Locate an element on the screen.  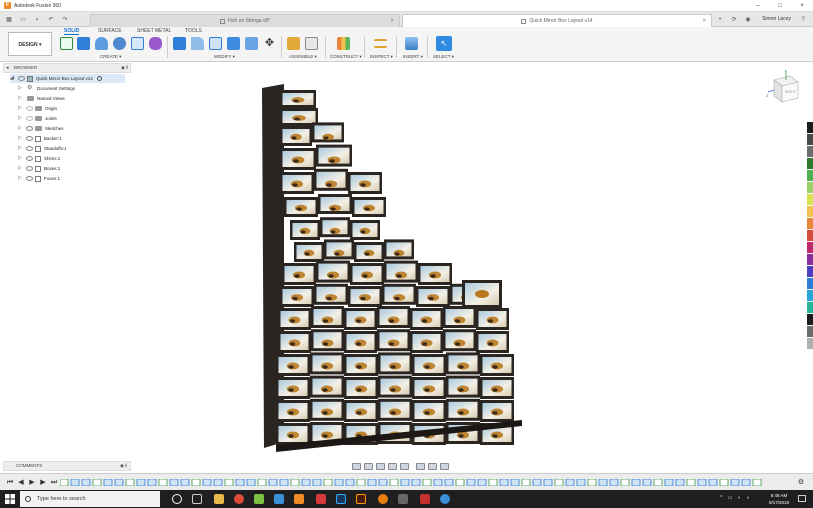
insert-image-icon is located at coordinates (411, 43).